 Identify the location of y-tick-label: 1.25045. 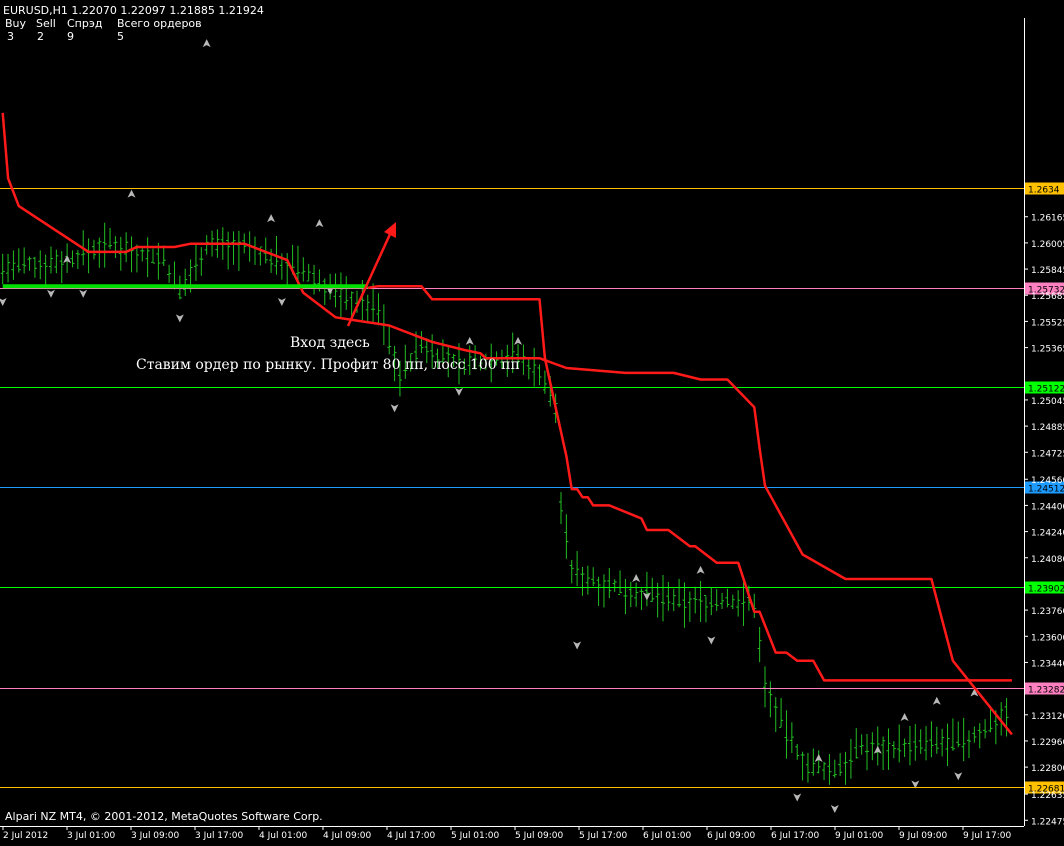
(1047, 402).